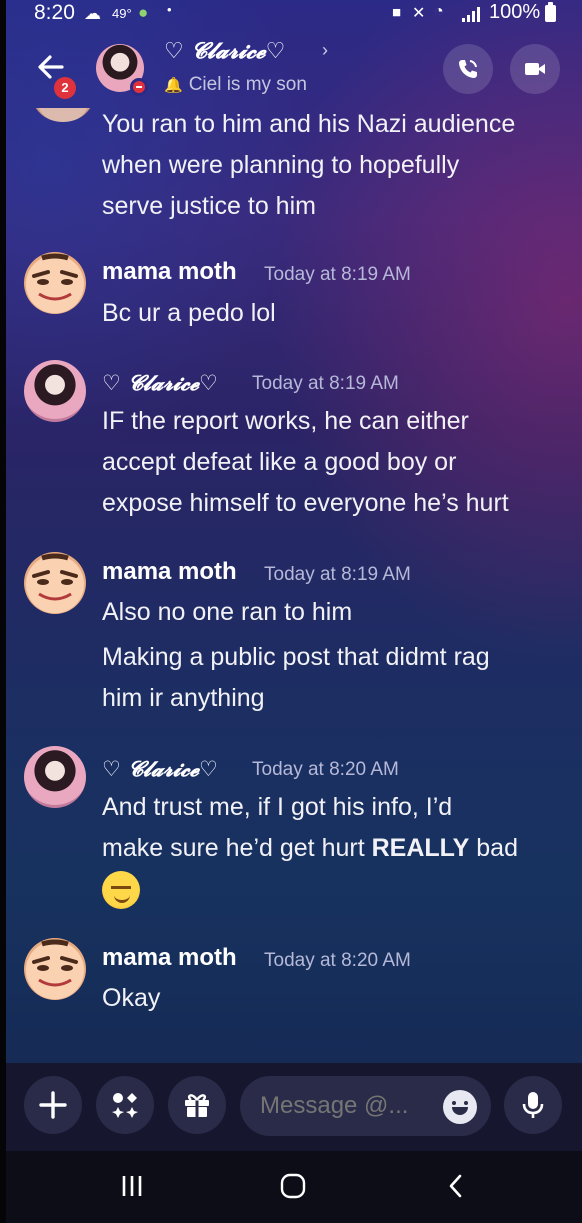 The width and height of the screenshot is (582, 1223). I want to click on video-call-button, so click(535, 69).